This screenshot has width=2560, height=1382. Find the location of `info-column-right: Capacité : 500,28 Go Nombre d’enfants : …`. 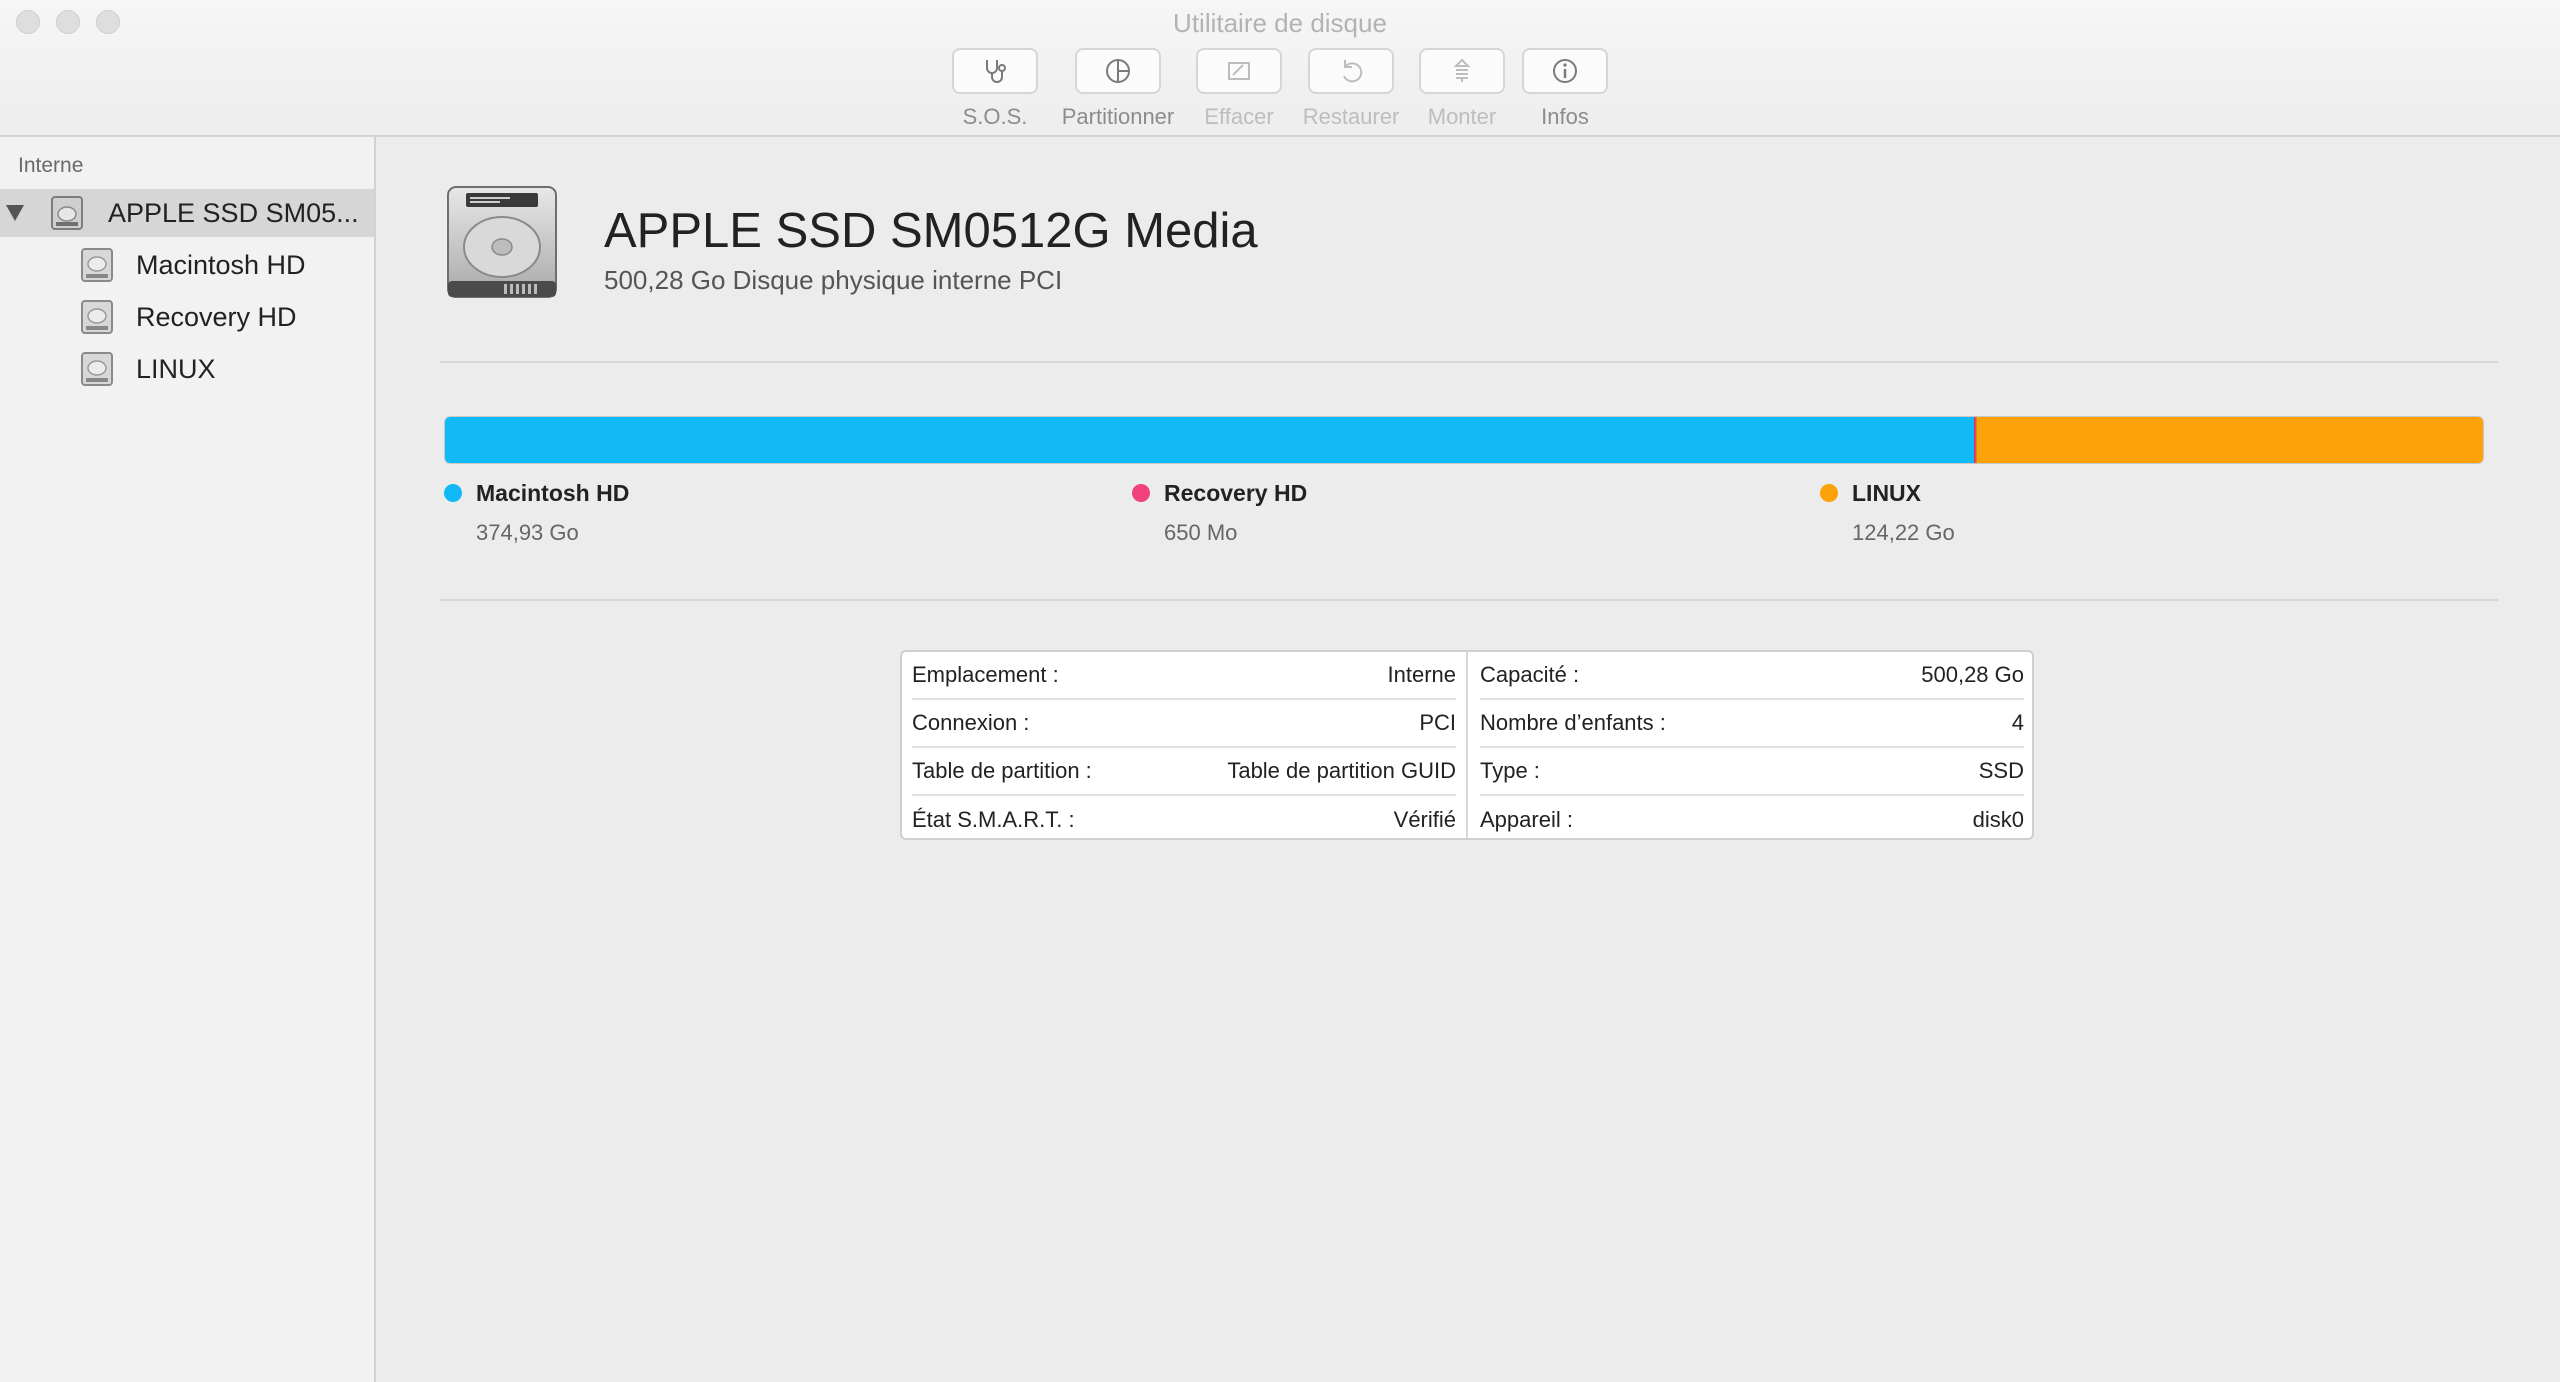

info-column-right: Capacité : 500,28 Go Nombre d’enfants : … is located at coordinates (1752, 745).